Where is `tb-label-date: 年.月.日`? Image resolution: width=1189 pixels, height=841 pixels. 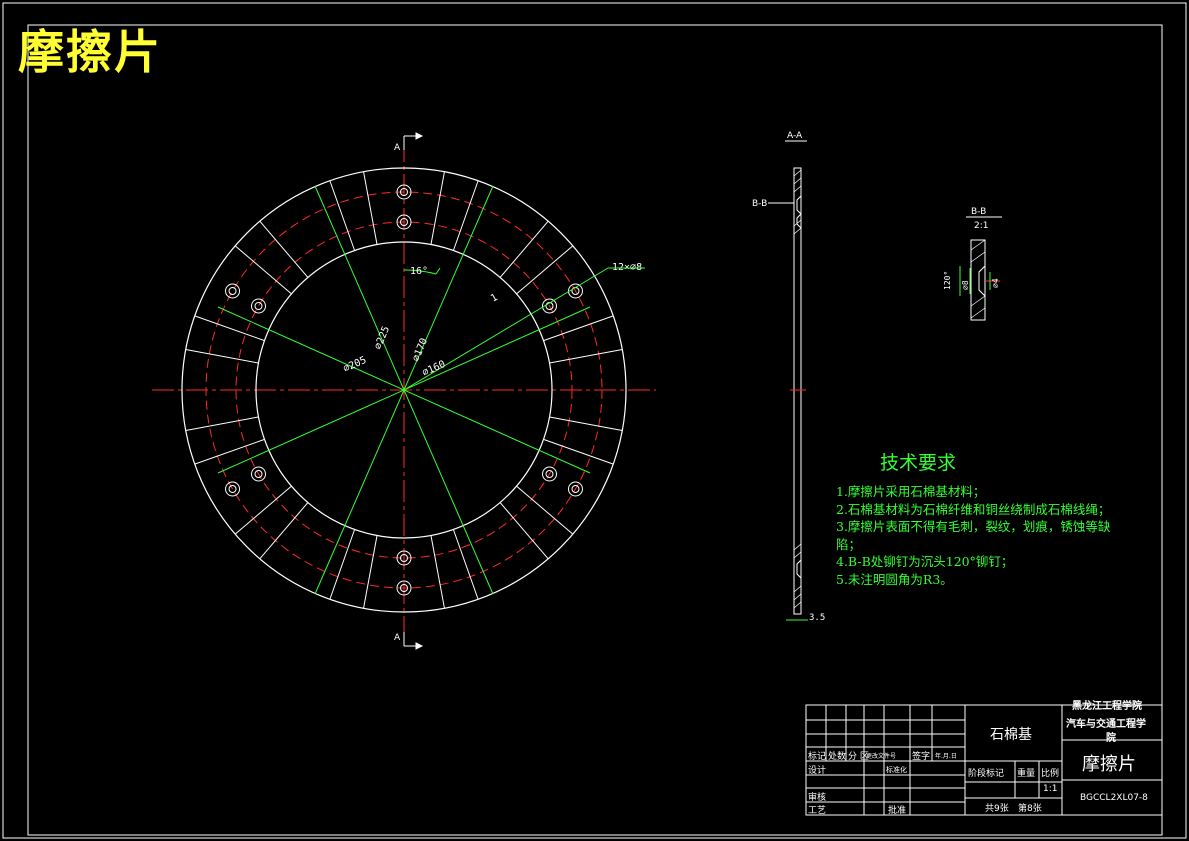
tb-label-date: 年.月.日 is located at coordinates (946, 756).